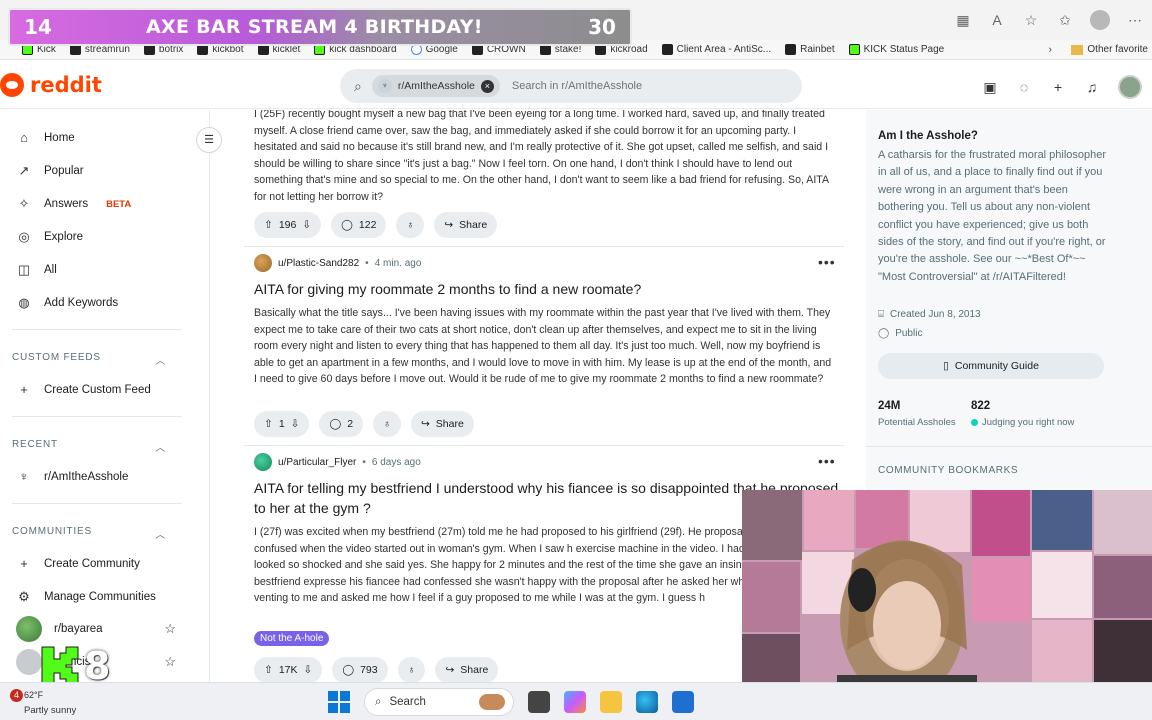  Describe the element at coordinates (1130, 87) in the screenshot. I see `user-avatar` at that location.